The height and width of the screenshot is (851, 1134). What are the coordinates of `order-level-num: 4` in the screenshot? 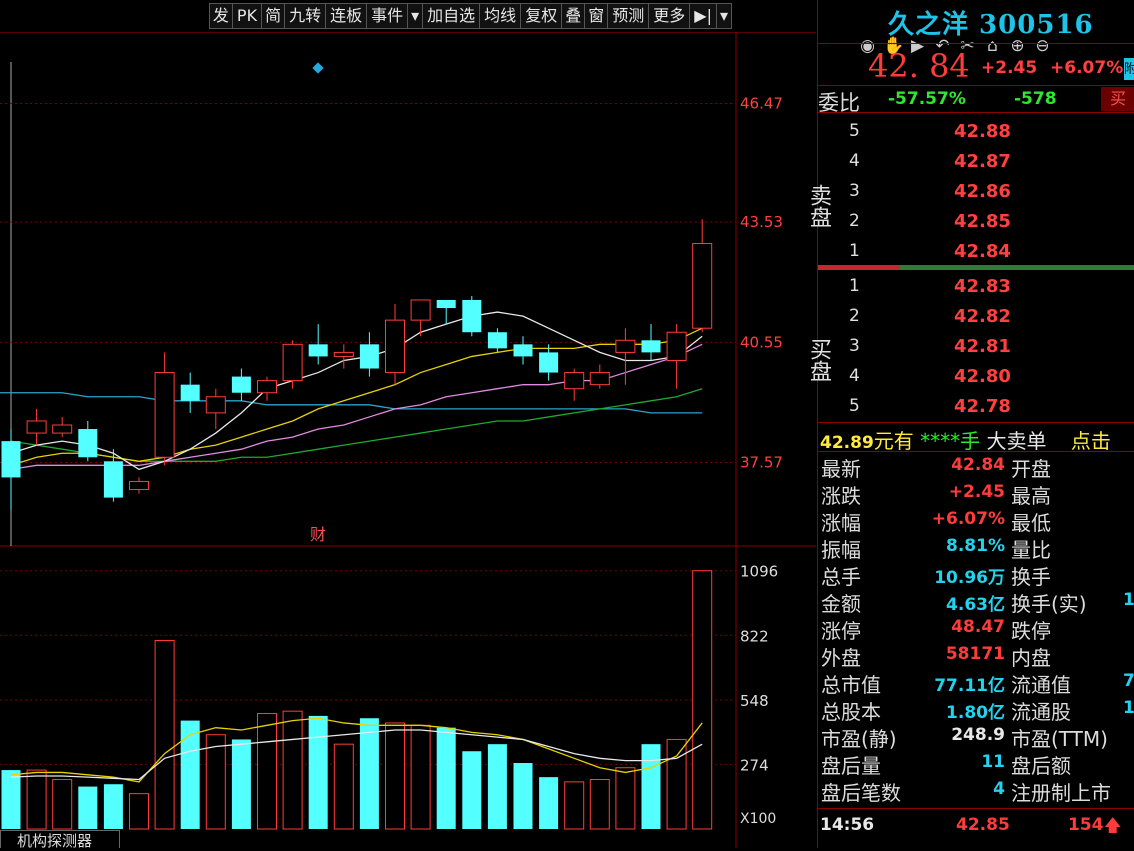 It's located at (854, 161).